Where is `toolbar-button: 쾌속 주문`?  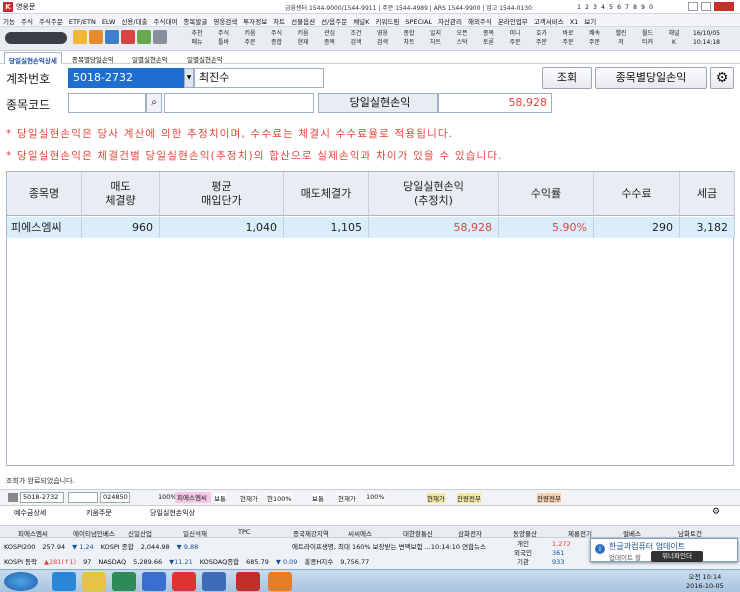 toolbar-button: 쾌속 주문 is located at coordinates (595, 39).